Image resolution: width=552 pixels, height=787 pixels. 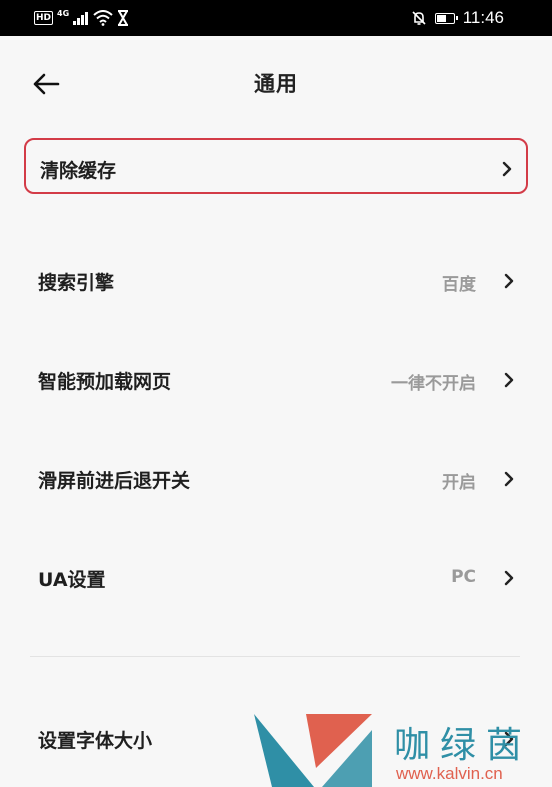 I want to click on settings-item-smart-preload: 智能预加载网页 一律不开启, so click(x=276, y=379).